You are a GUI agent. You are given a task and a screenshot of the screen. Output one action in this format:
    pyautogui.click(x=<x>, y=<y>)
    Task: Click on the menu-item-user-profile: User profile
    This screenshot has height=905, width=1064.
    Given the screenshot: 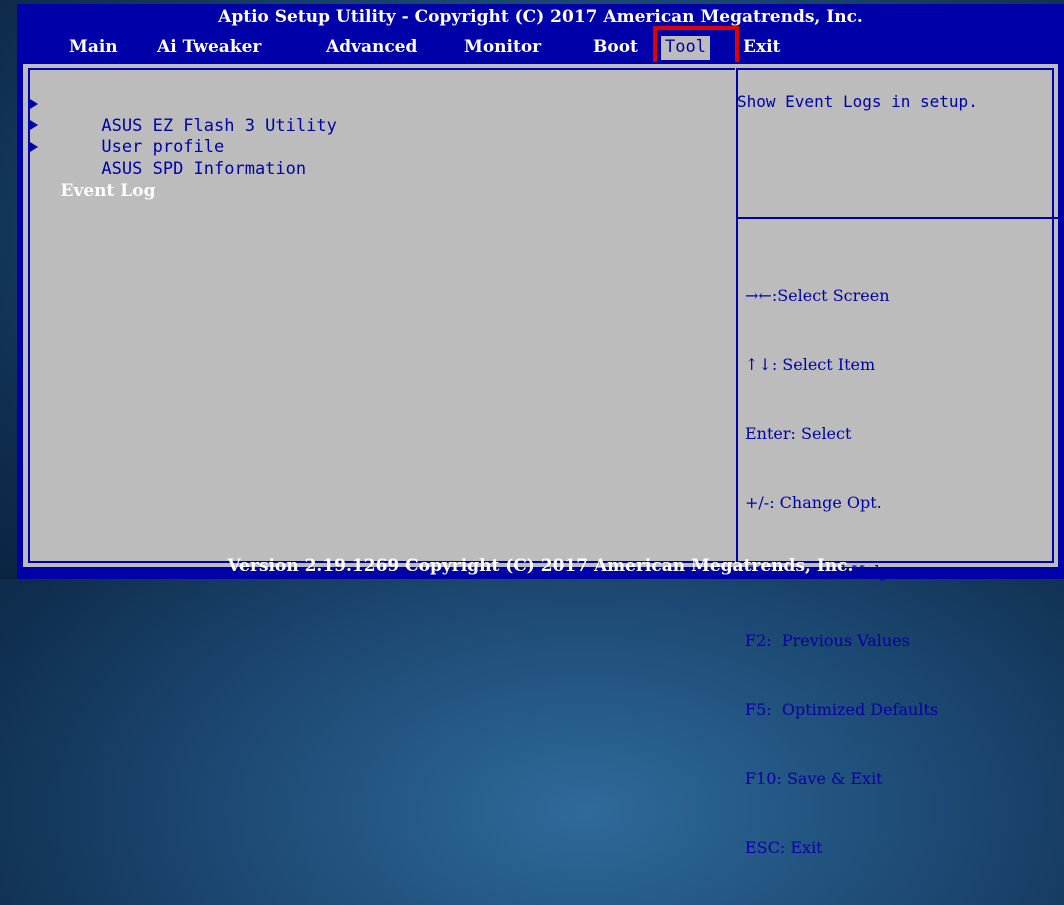 What is the action you would take?
    pyautogui.click(x=132, y=135)
    